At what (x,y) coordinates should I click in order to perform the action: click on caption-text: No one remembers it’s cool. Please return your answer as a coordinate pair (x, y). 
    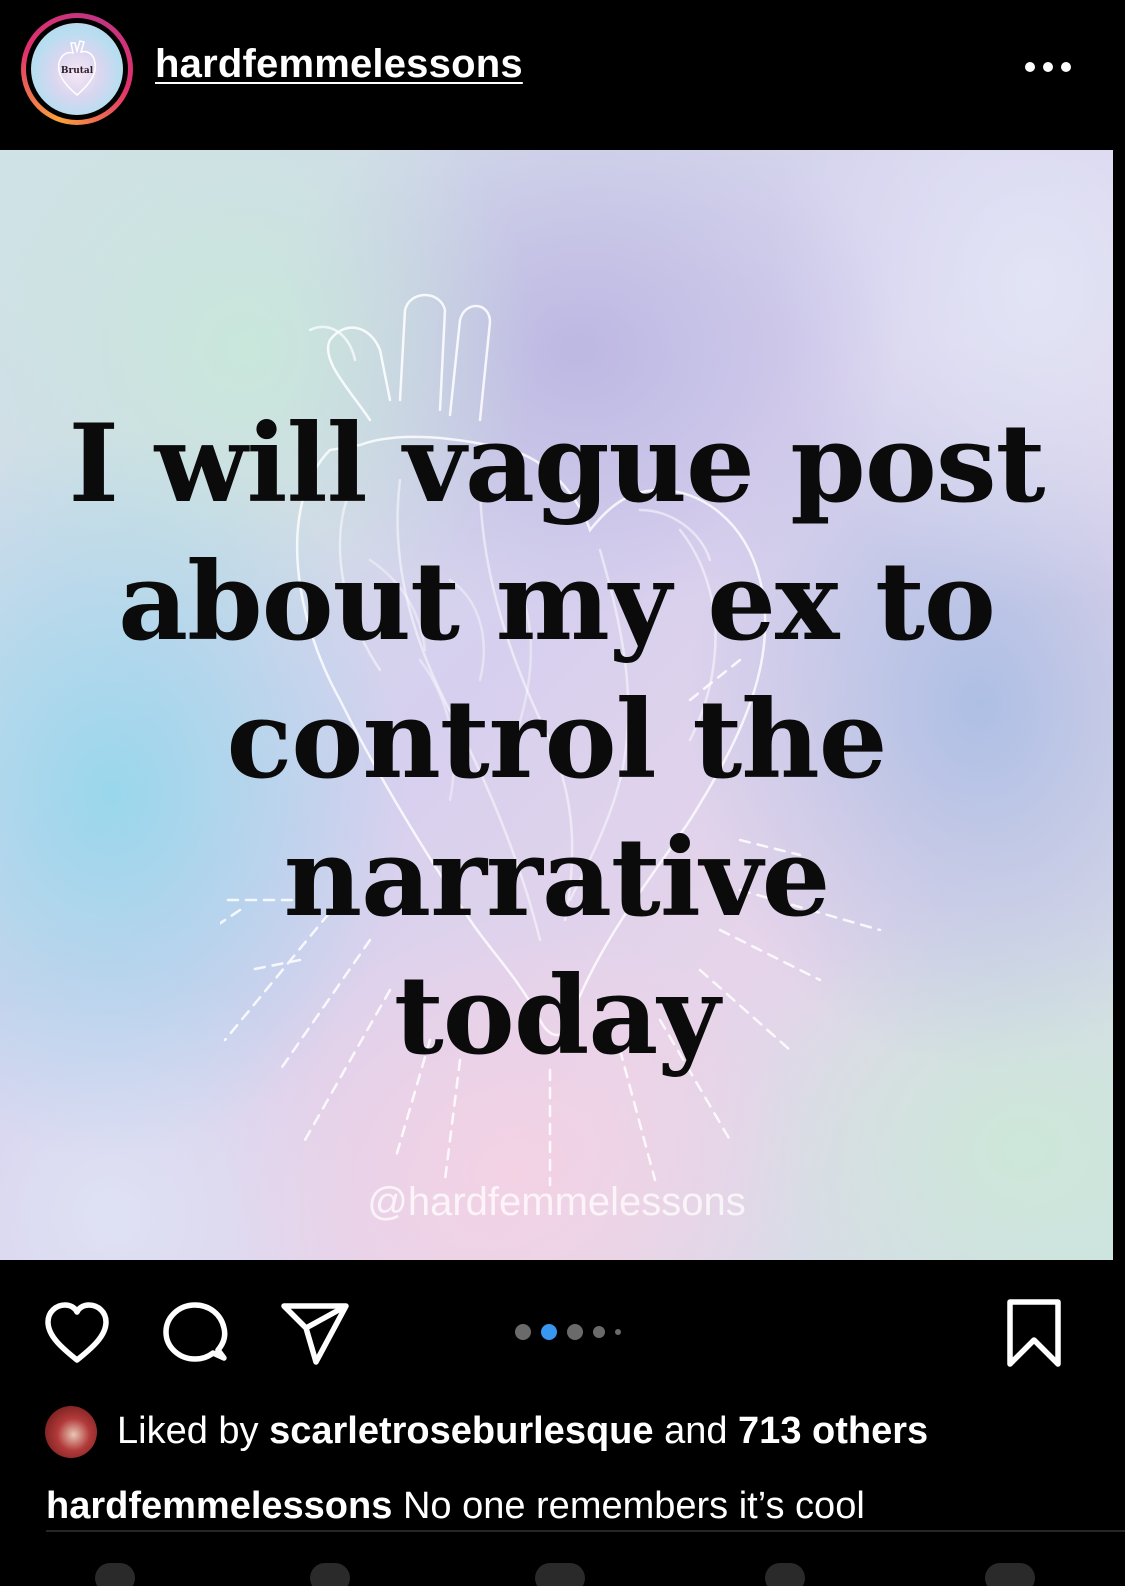
    Looking at the image, I should click on (633, 1506).